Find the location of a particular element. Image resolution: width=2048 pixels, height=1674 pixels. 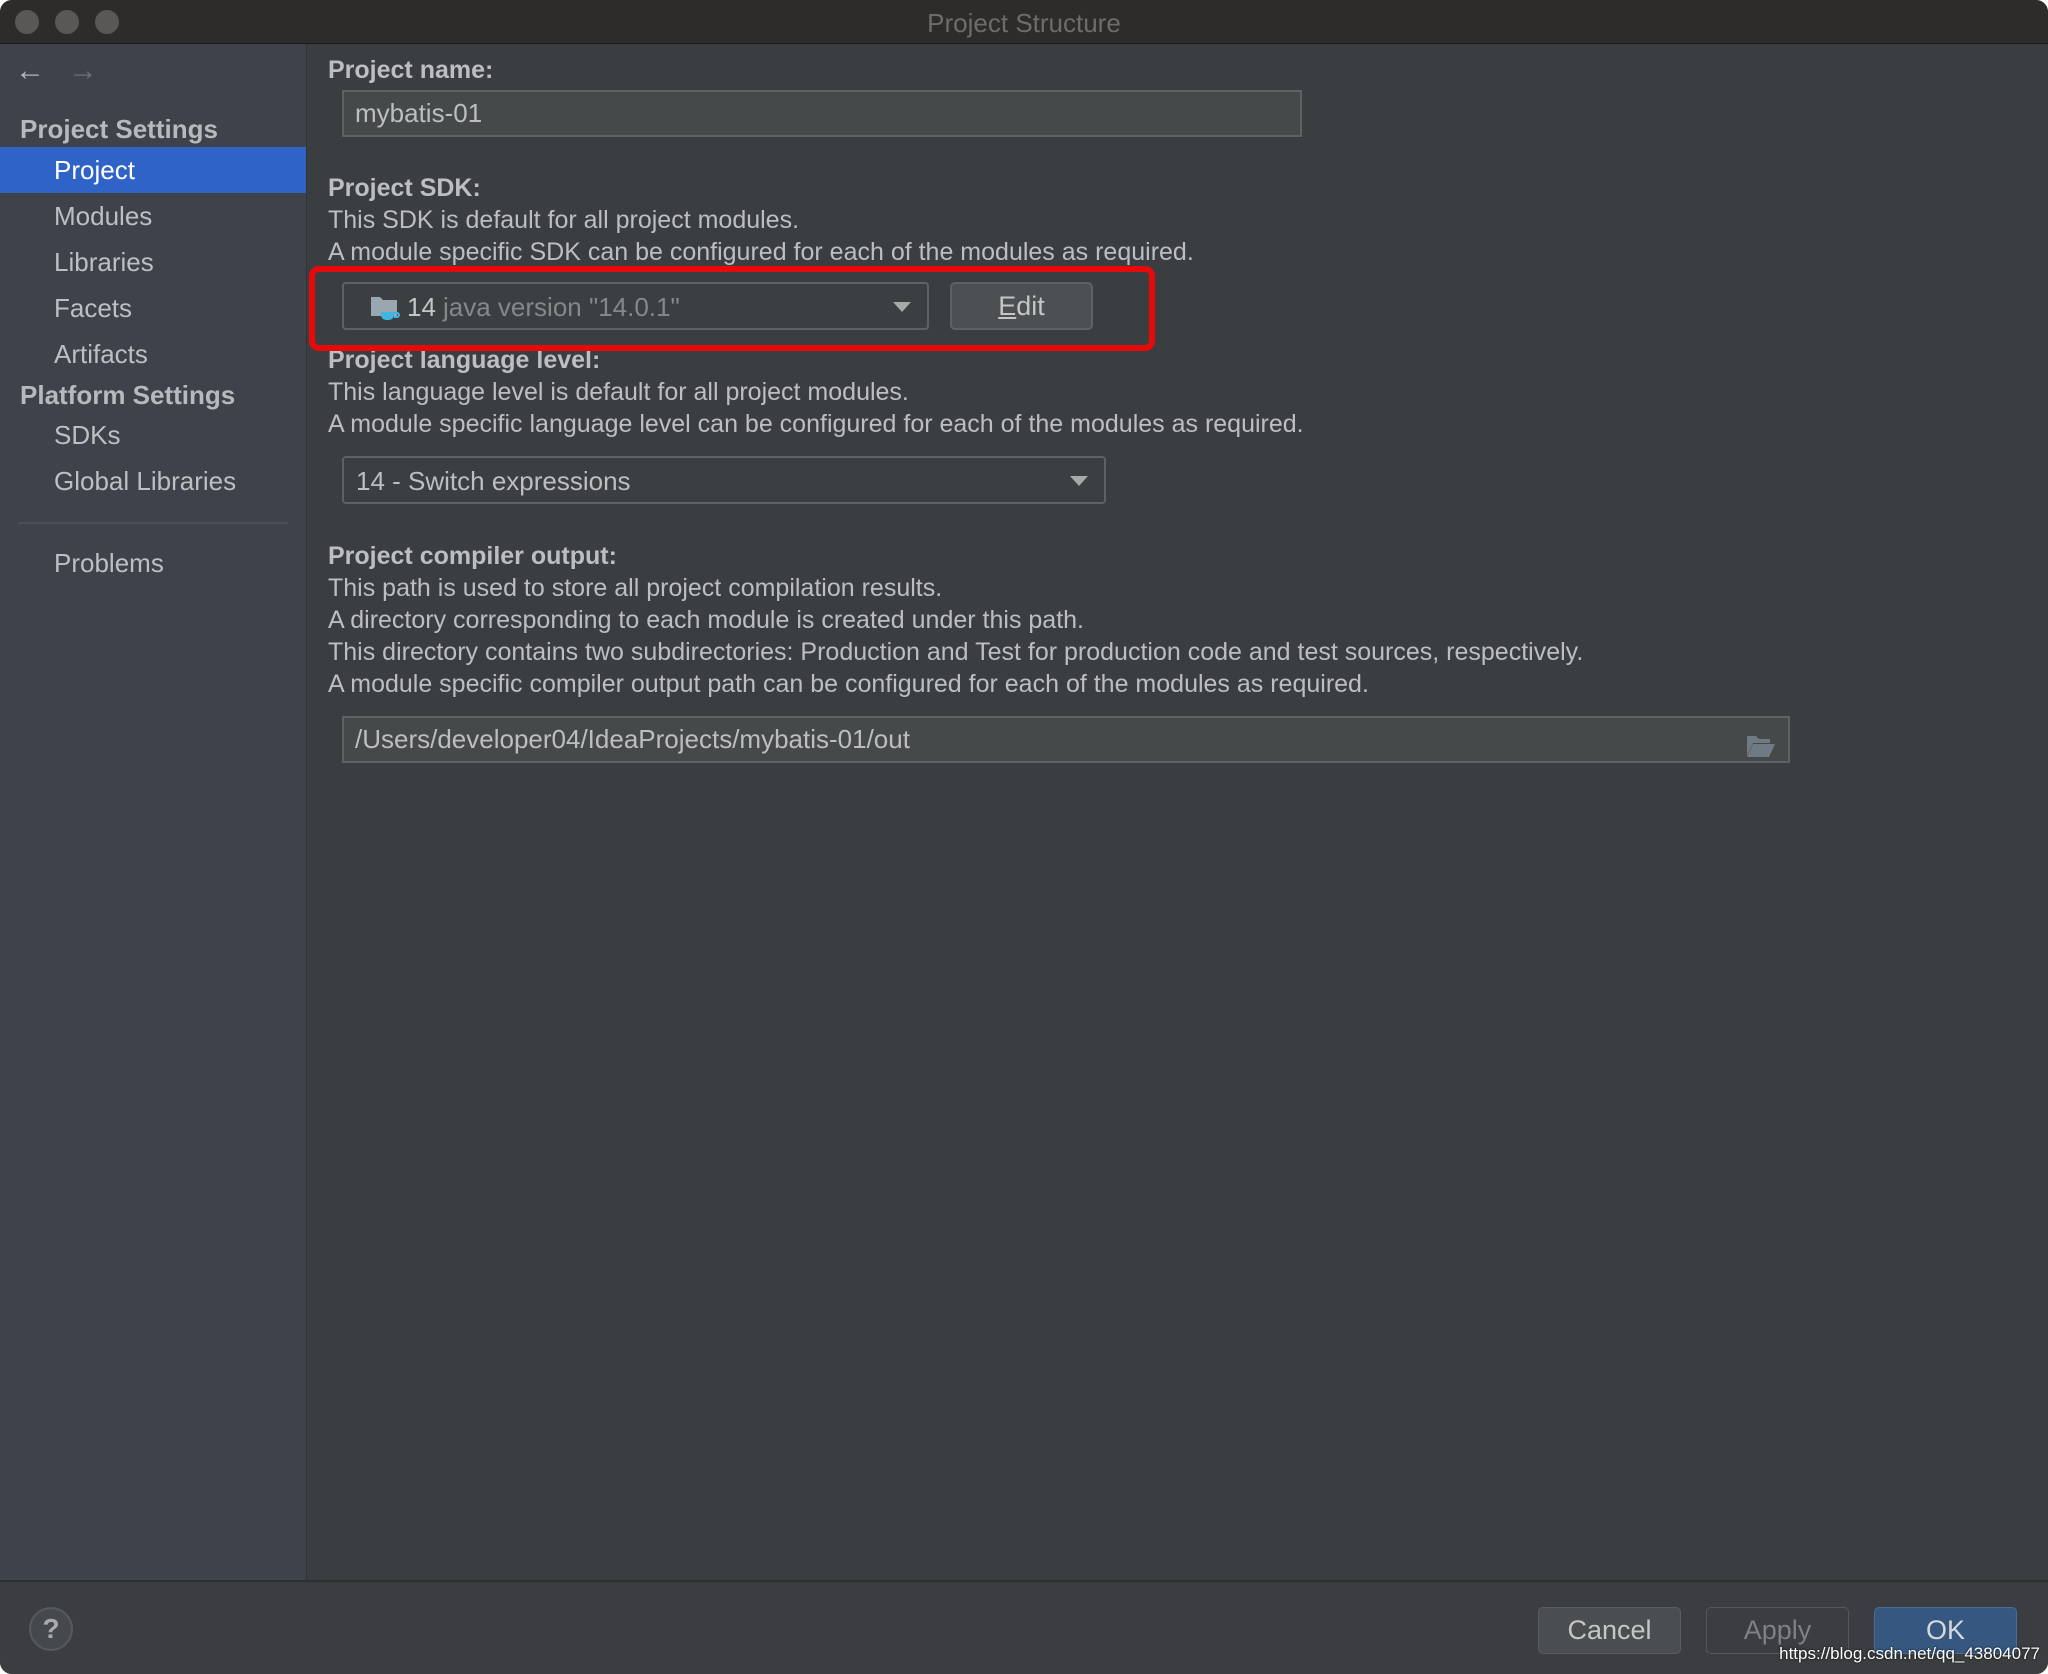

watermark-url: https://blog.csdn.net/qq_43804077 is located at coordinates (1909, 1653).